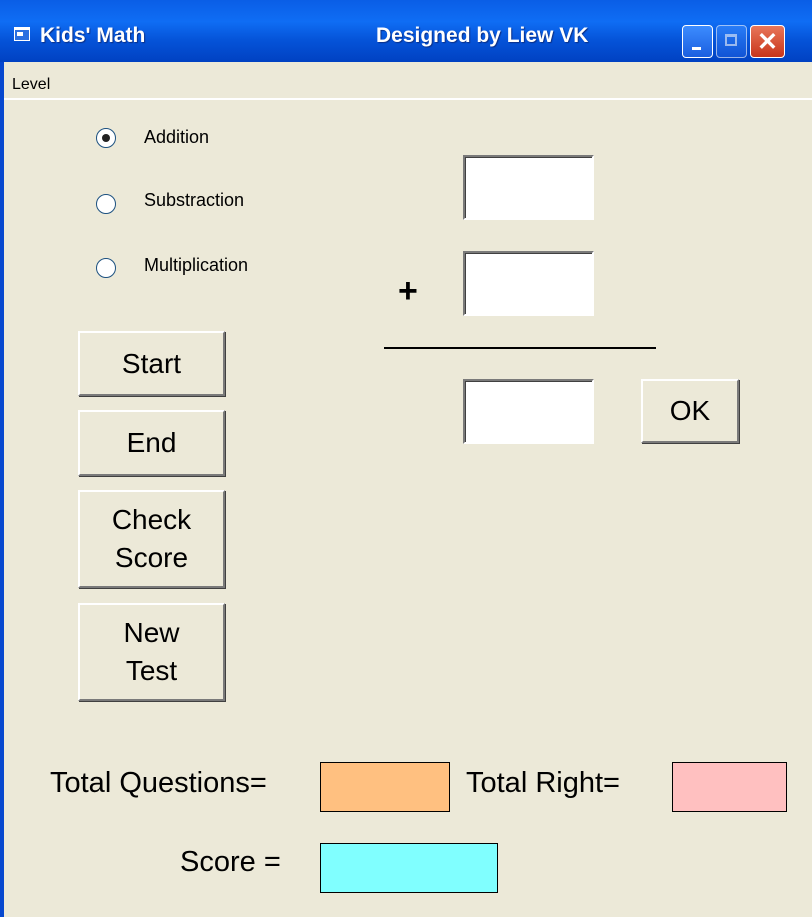  What do you see at coordinates (151, 539) in the screenshot?
I see `check-score-button: Check Score` at bounding box center [151, 539].